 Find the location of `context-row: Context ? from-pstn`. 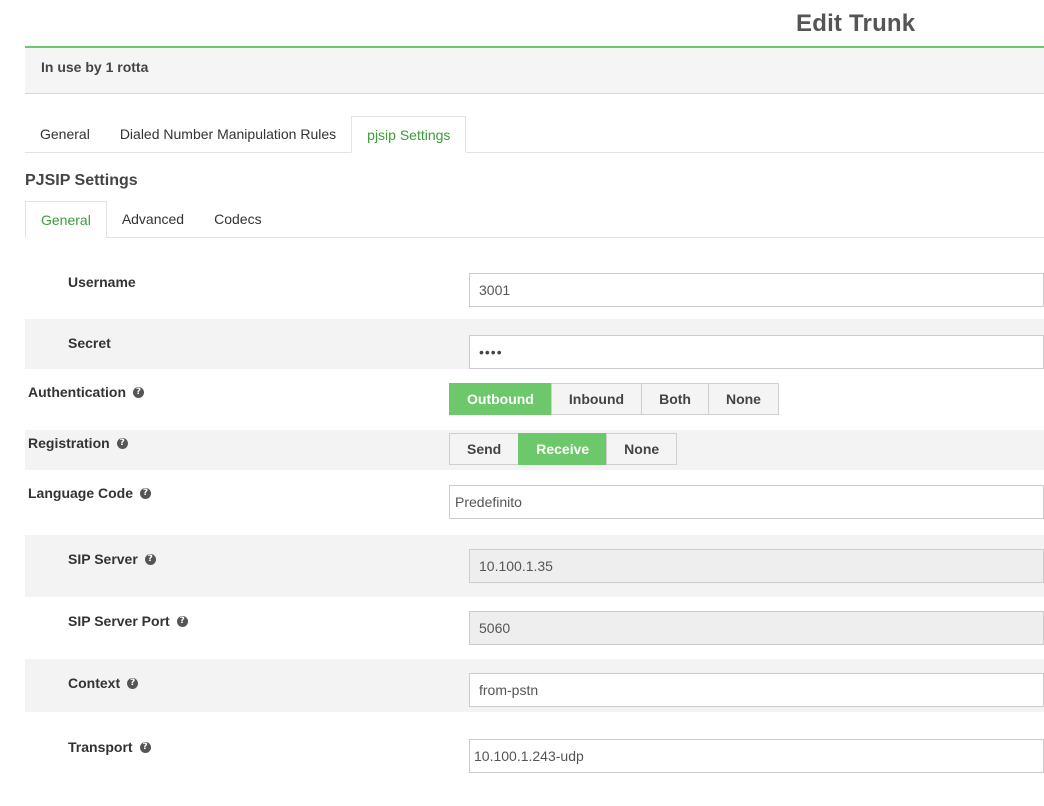

context-row: Context ? from-pstn is located at coordinates (534, 685).